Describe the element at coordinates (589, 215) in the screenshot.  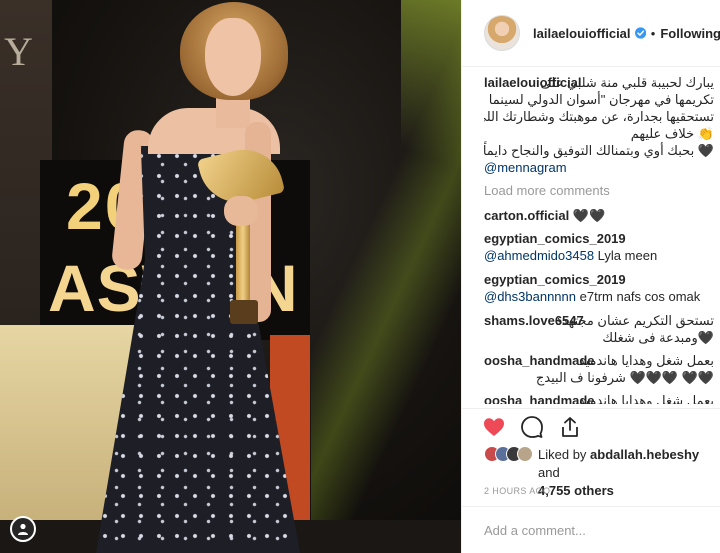
I see `comment-text: 🖤🖤` at that location.